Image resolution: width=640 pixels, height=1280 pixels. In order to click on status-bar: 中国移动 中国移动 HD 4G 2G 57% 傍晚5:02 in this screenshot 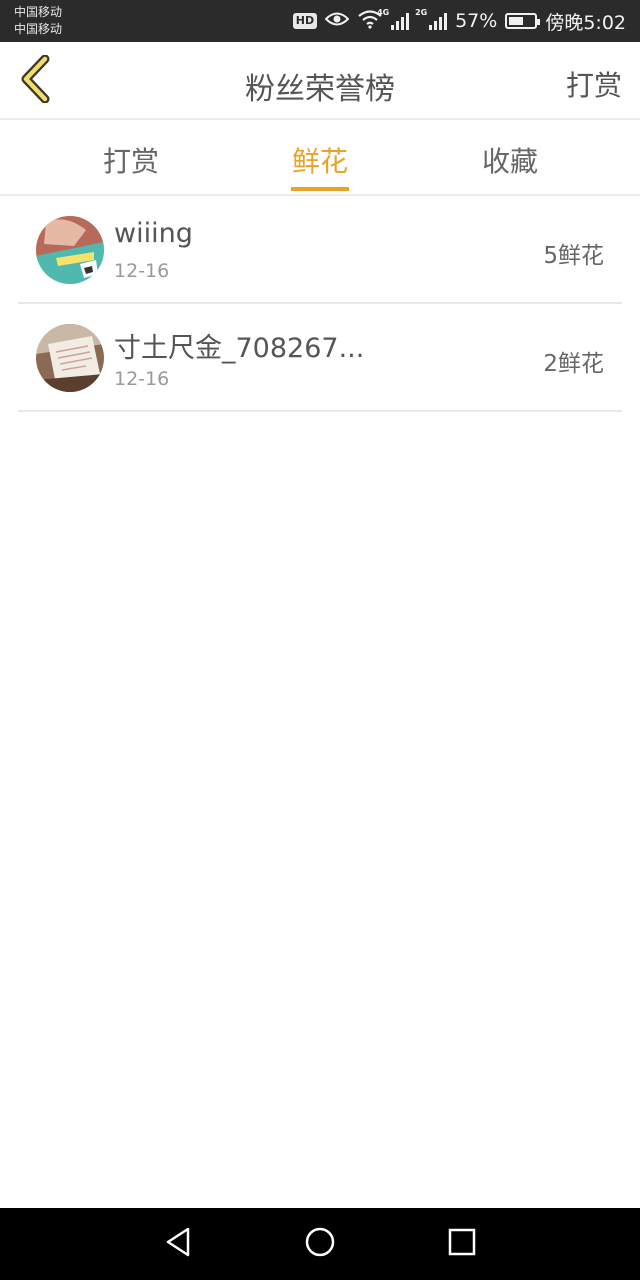, I will do `click(320, 21)`.